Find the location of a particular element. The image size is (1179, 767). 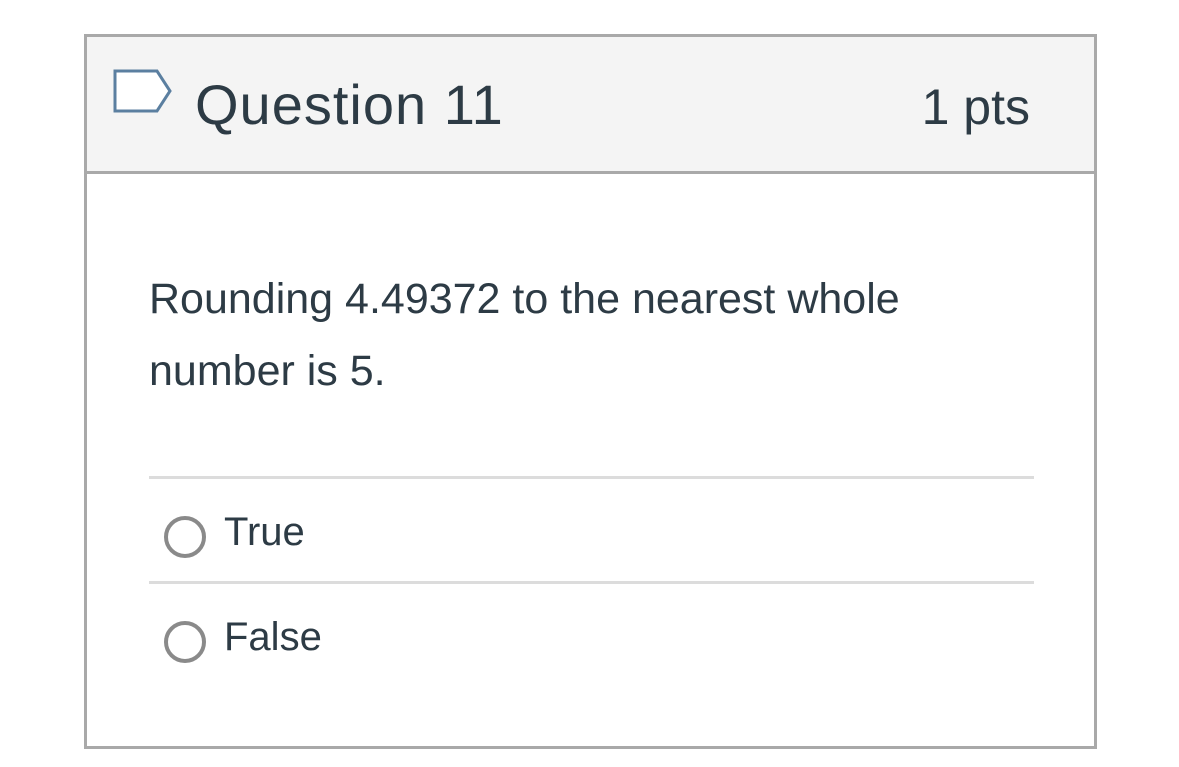

radio-true is located at coordinates (185, 537).